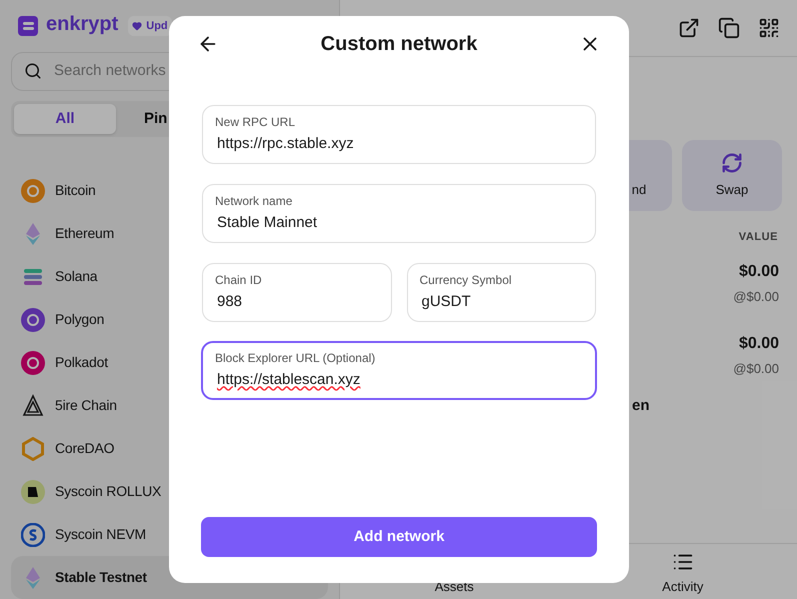  What do you see at coordinates (82, 24) in the screenshot?
I see `logo-text: enkrypt` at bounding box center [82, 24].